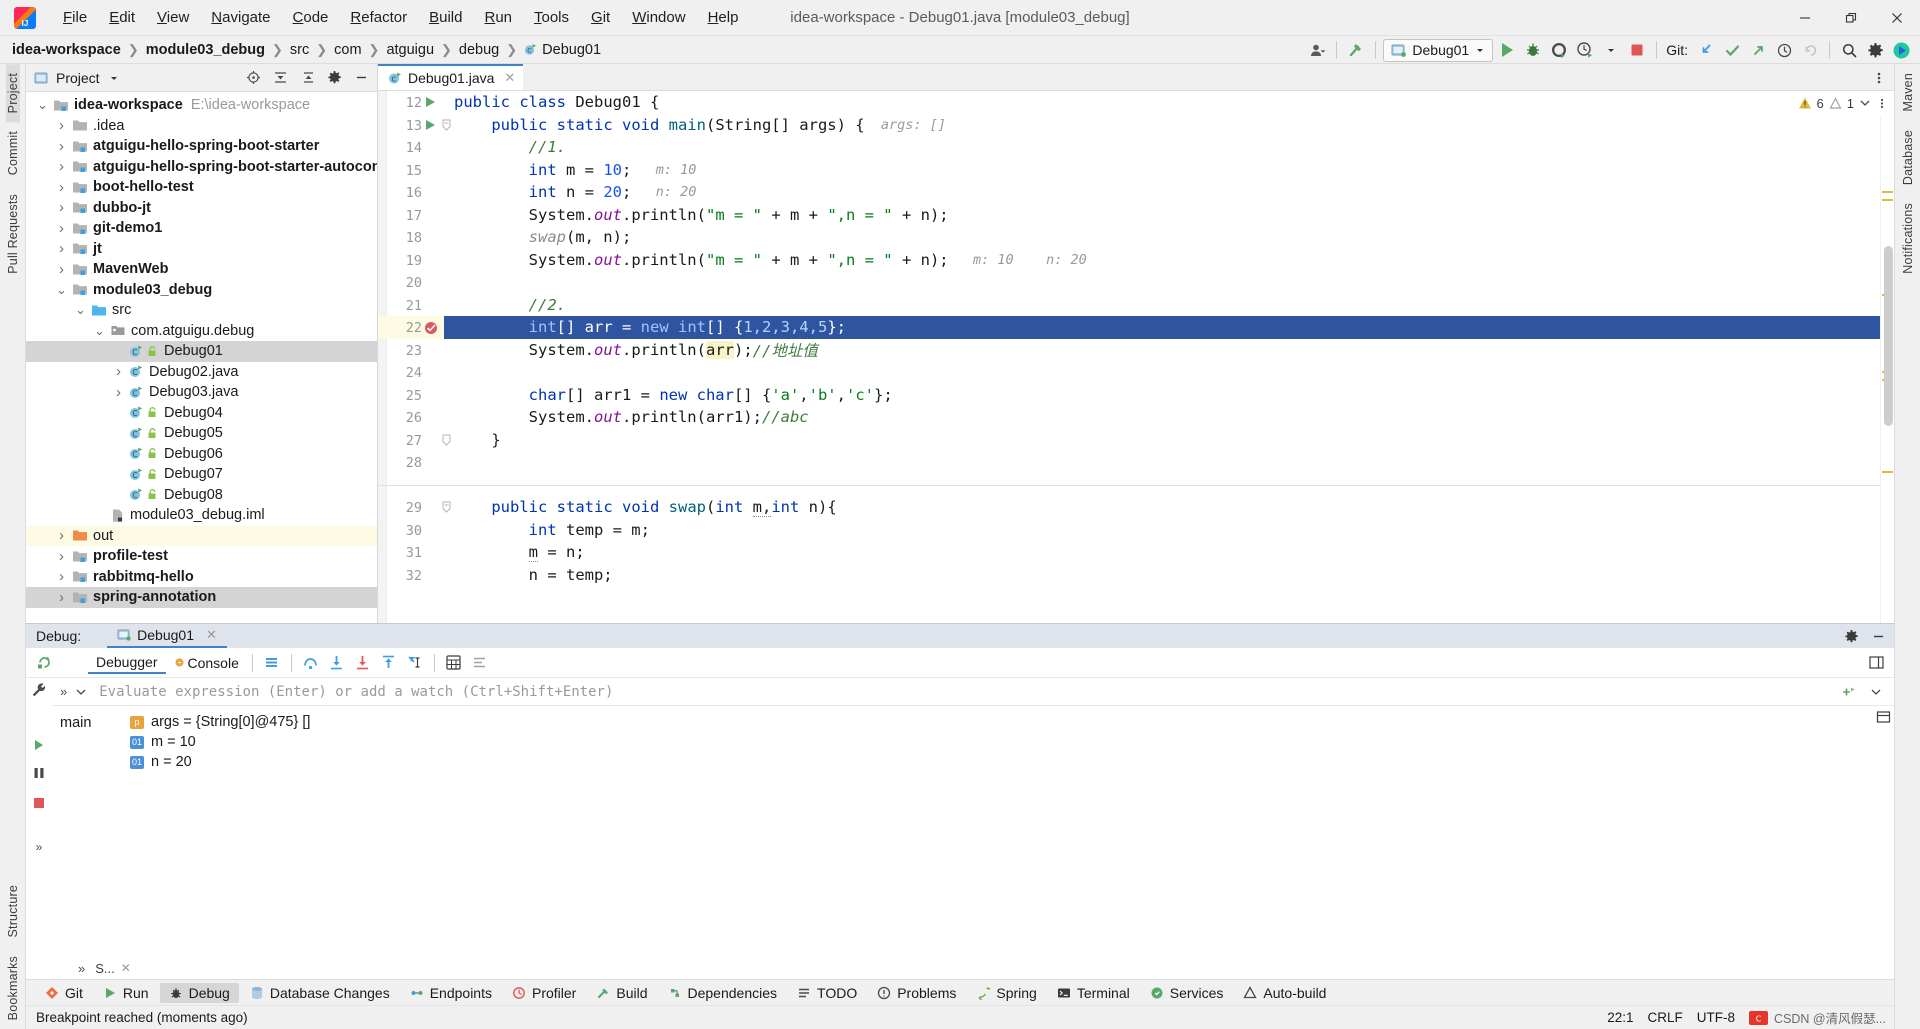  What do you see at coordinates (201, 105) in the screenshot?
I see `tree-node-idea-workspace: ⌄ idea-workspace E:\idea-workspace` at bounding box center [201, 105].